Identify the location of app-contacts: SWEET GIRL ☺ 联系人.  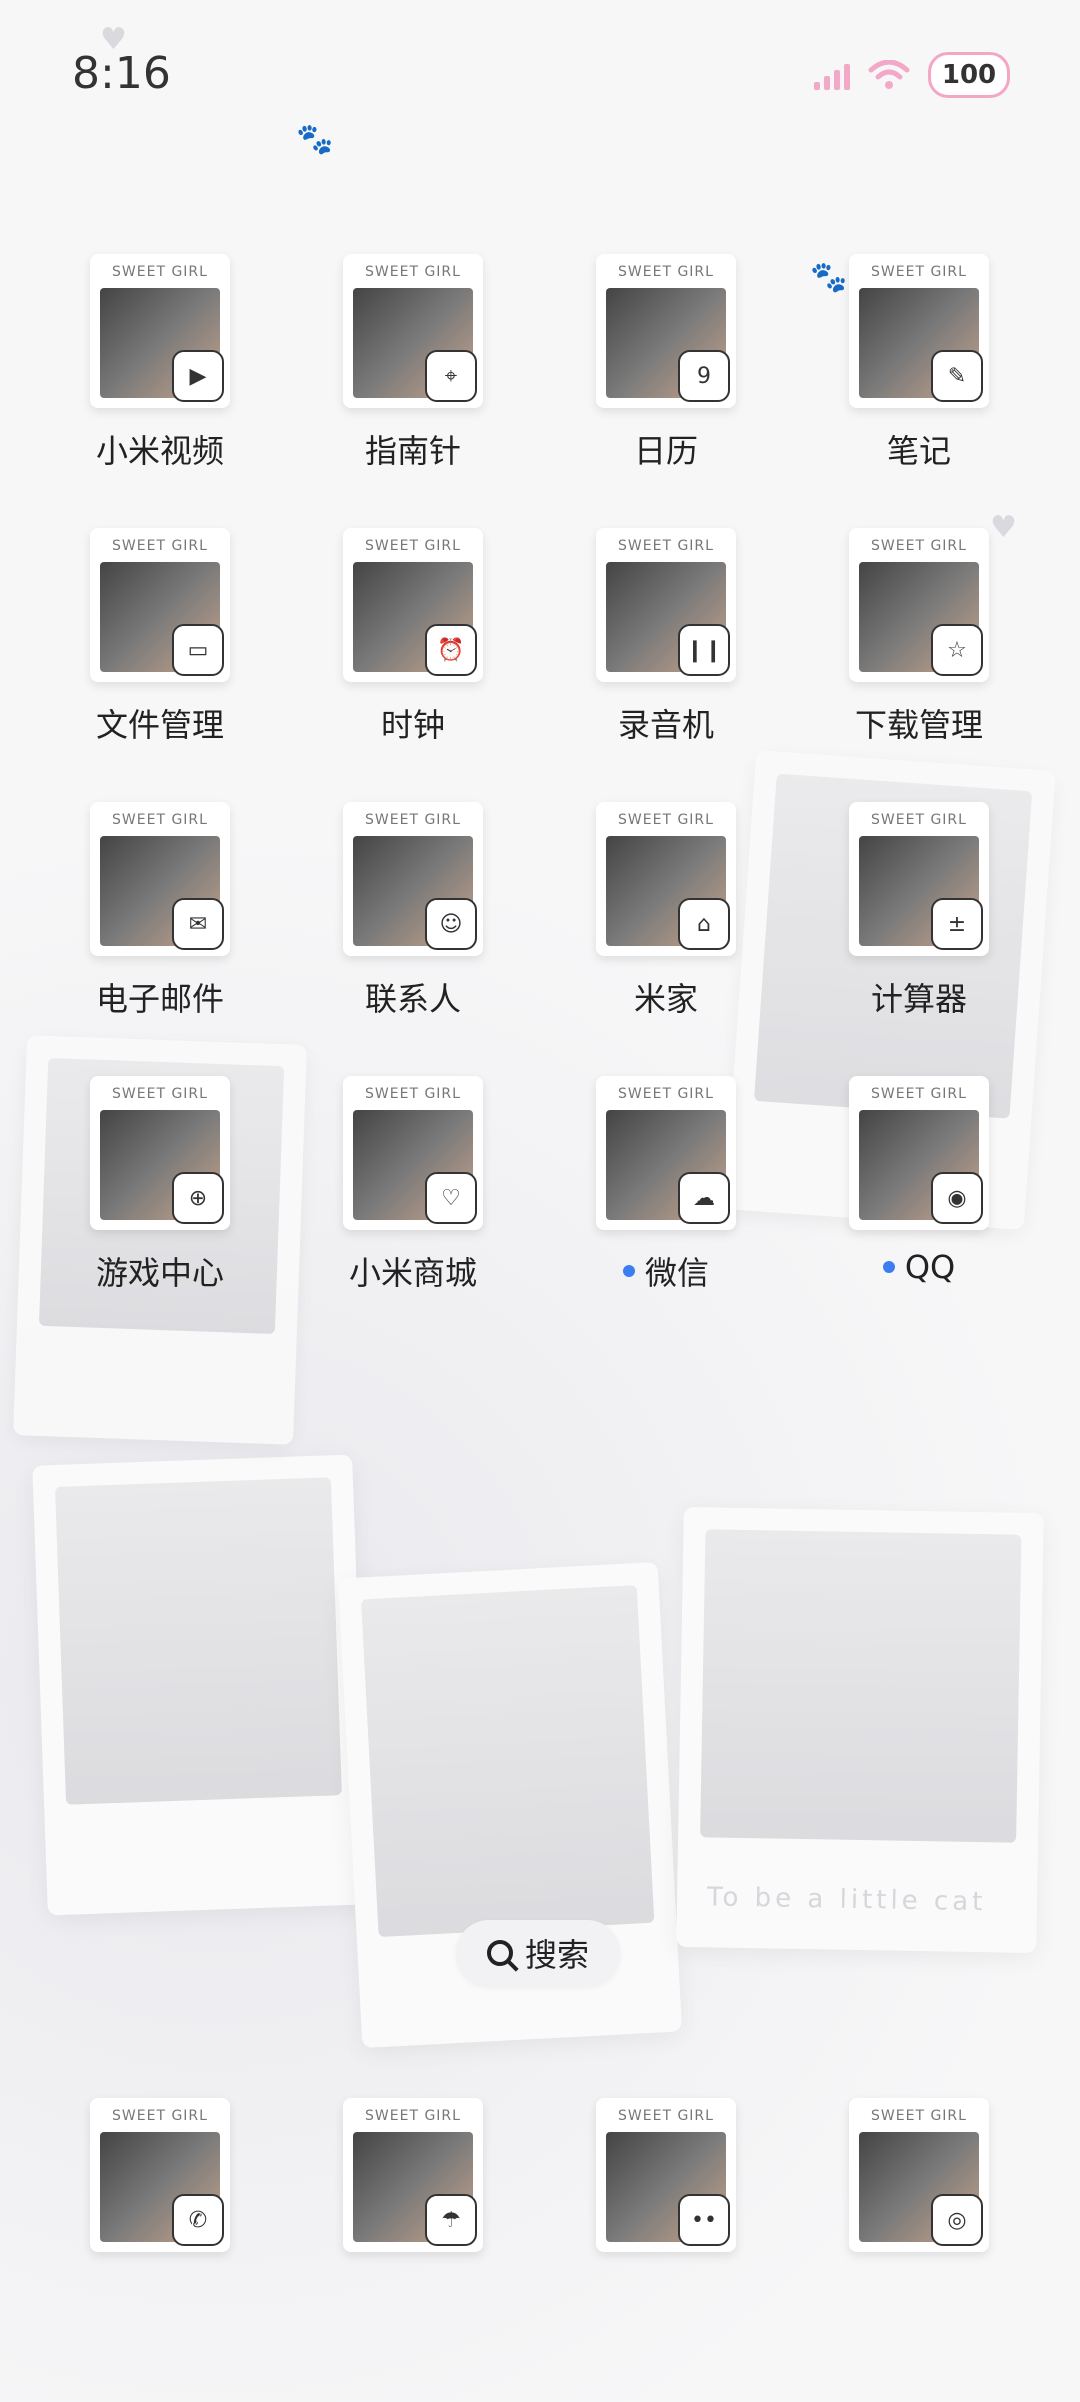
(413, 911).